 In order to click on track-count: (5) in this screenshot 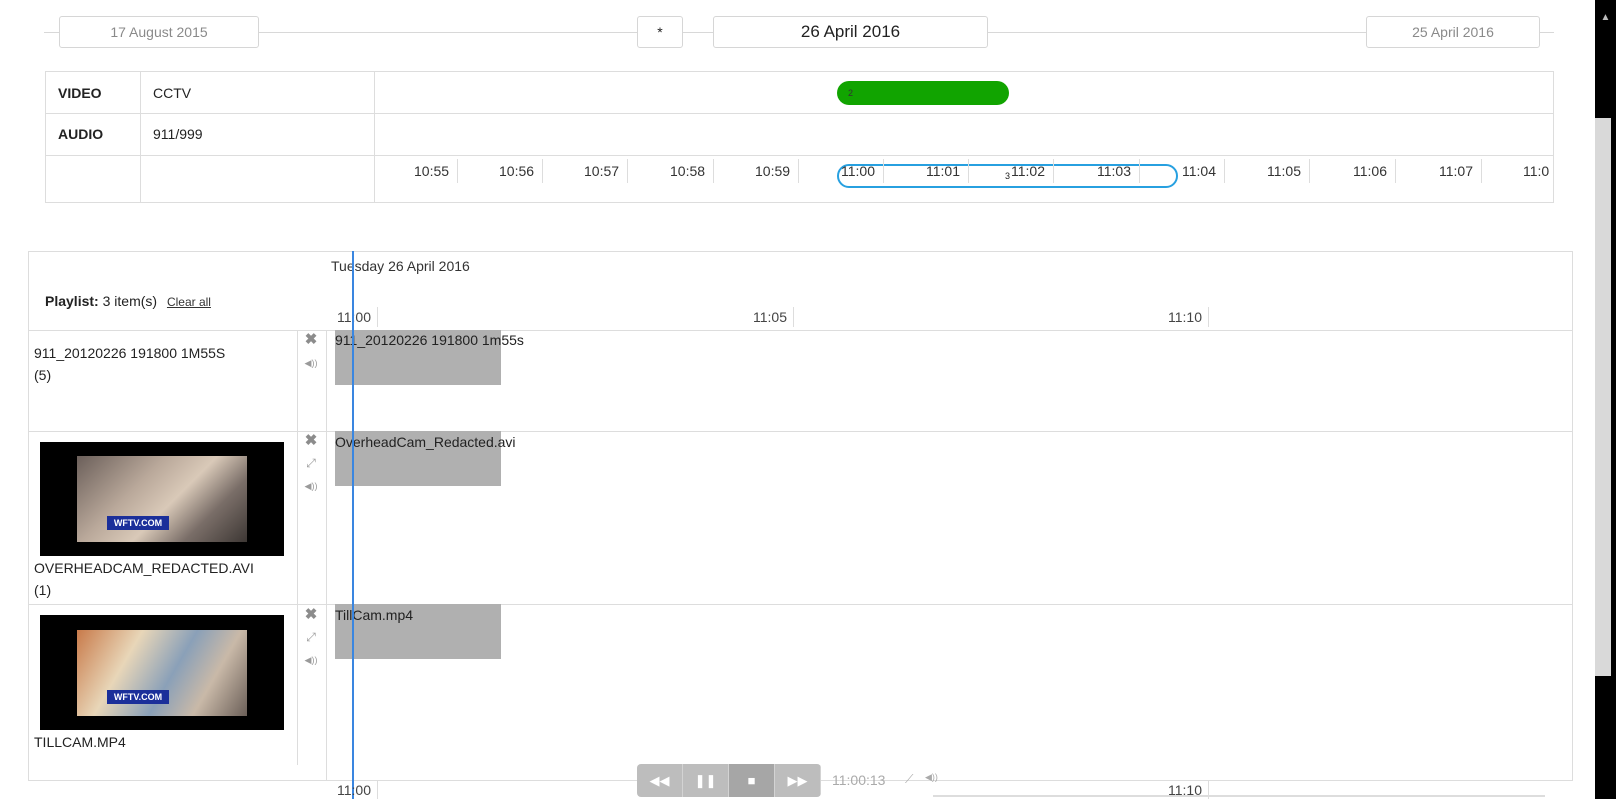, I will do `click(43, 375)`.